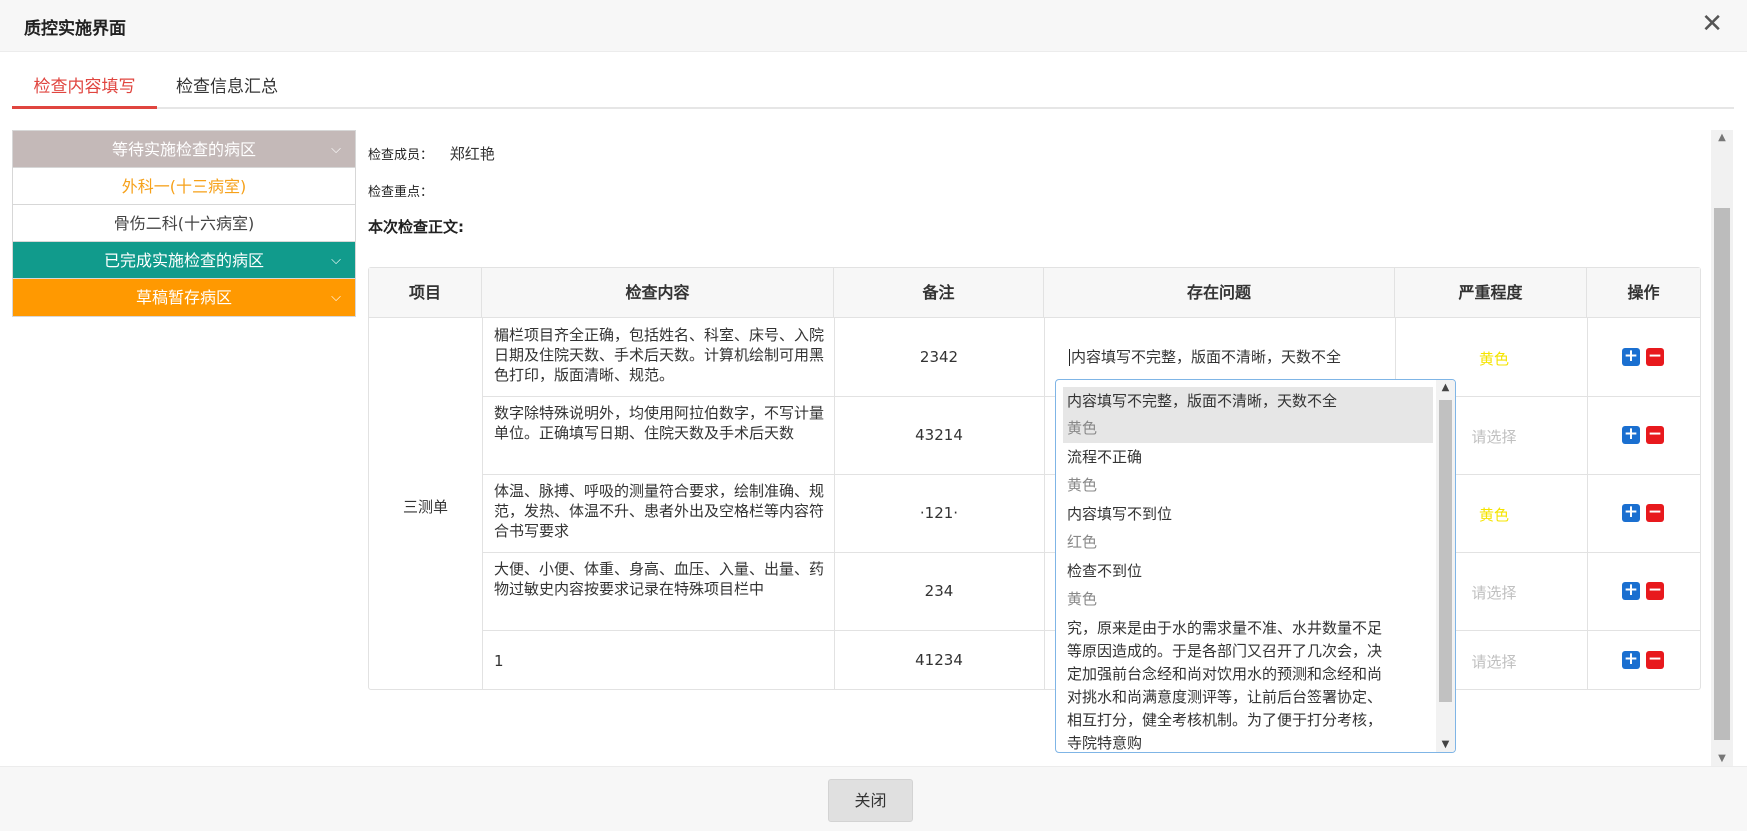 Image resolution: width=1747 pixels, height=831 pixels. I want to click on completed-wards-label: 已完成实施检查的病区, so click(183, 260).